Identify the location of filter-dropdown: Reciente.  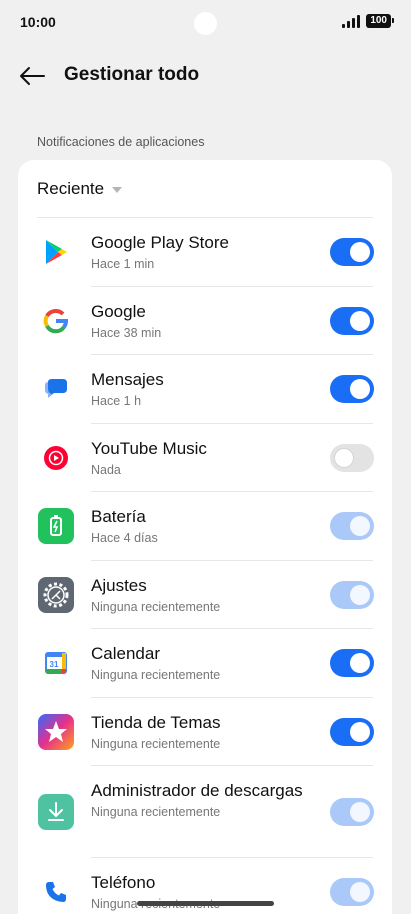
(80, 189).